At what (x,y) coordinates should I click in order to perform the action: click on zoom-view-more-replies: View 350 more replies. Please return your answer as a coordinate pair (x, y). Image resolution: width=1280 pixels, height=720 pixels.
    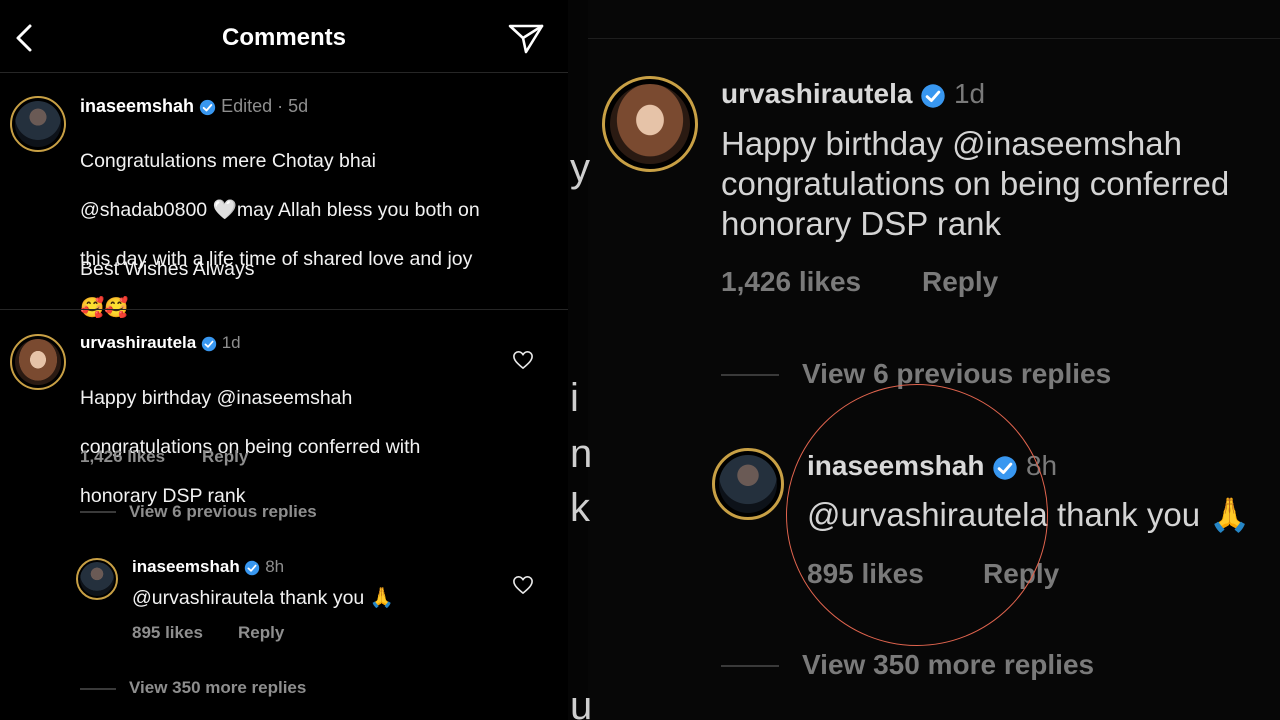
    Looking at the image, I should click on (948, 665).